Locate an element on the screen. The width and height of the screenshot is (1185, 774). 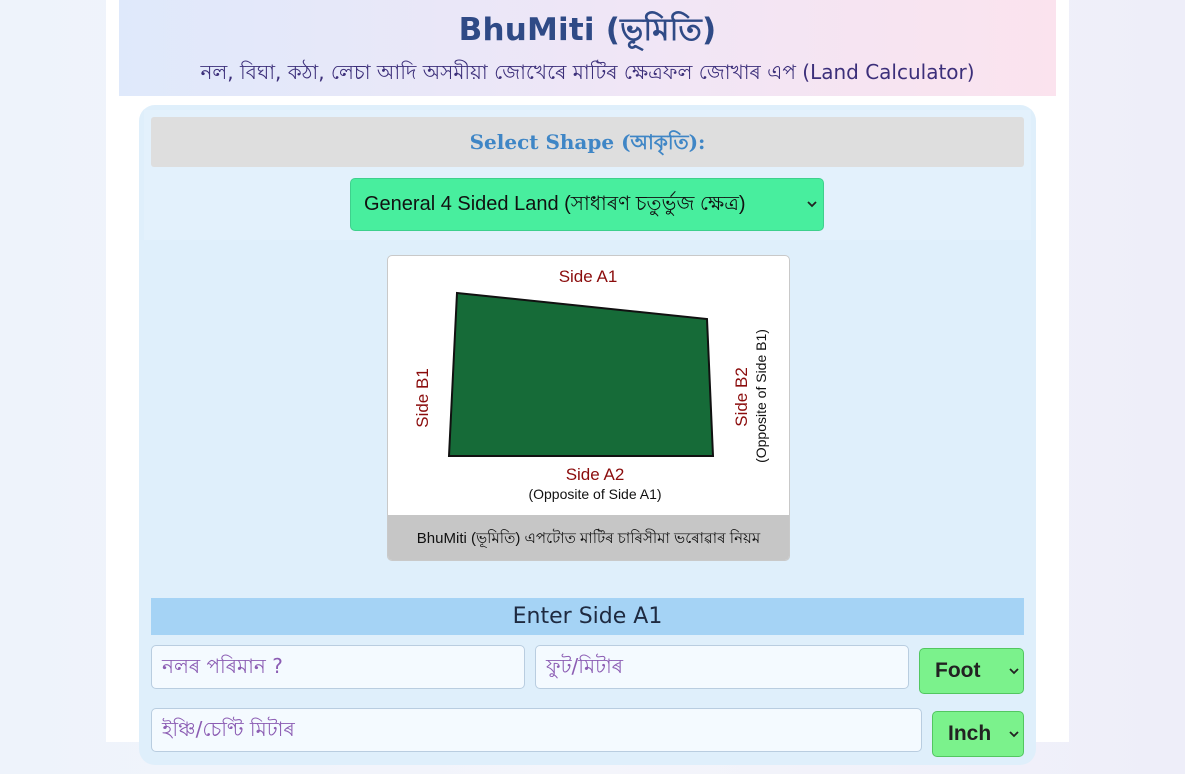
app-title: BhuMiti (ভূমিতি) is located at coordinates (587, 30).